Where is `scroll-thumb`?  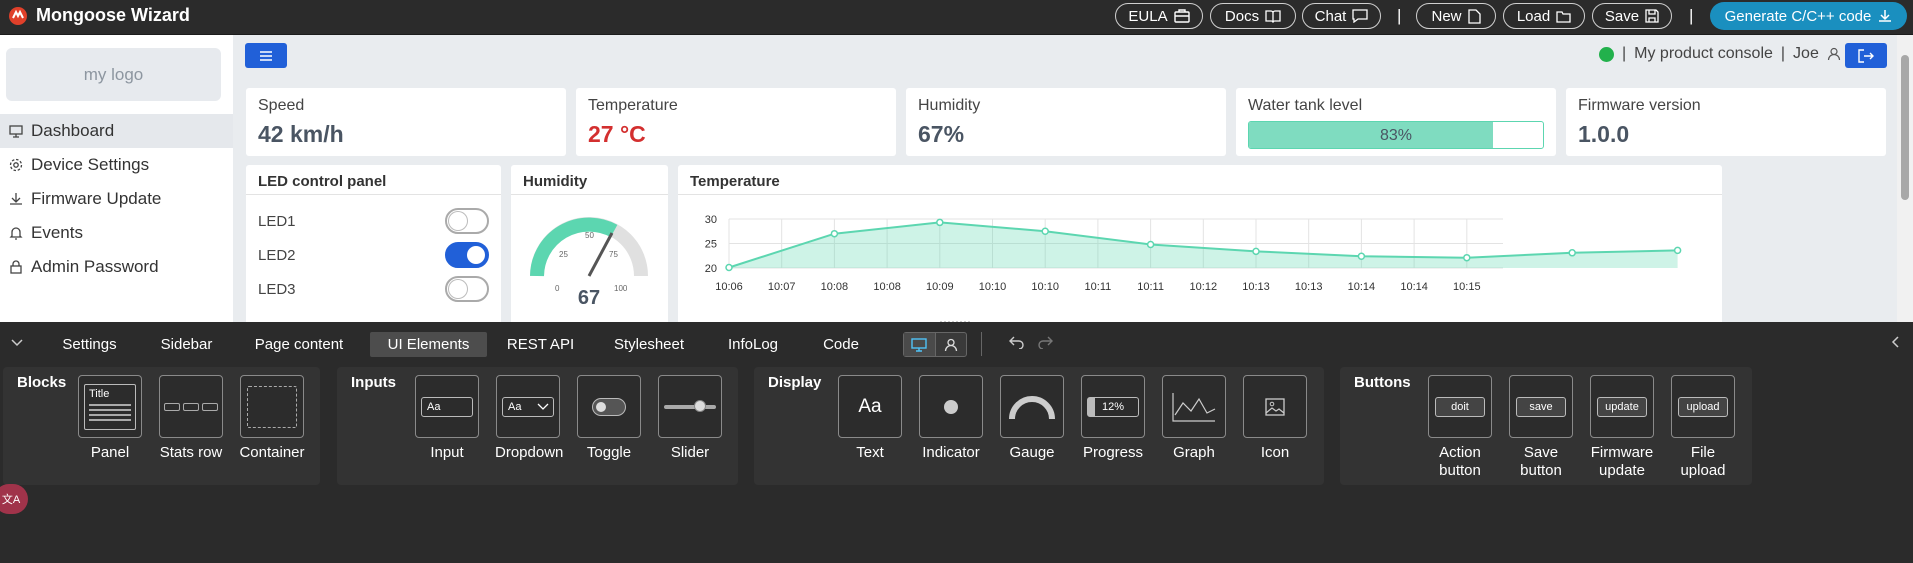 scroll-thumb is located at coordinates (1905, 127).